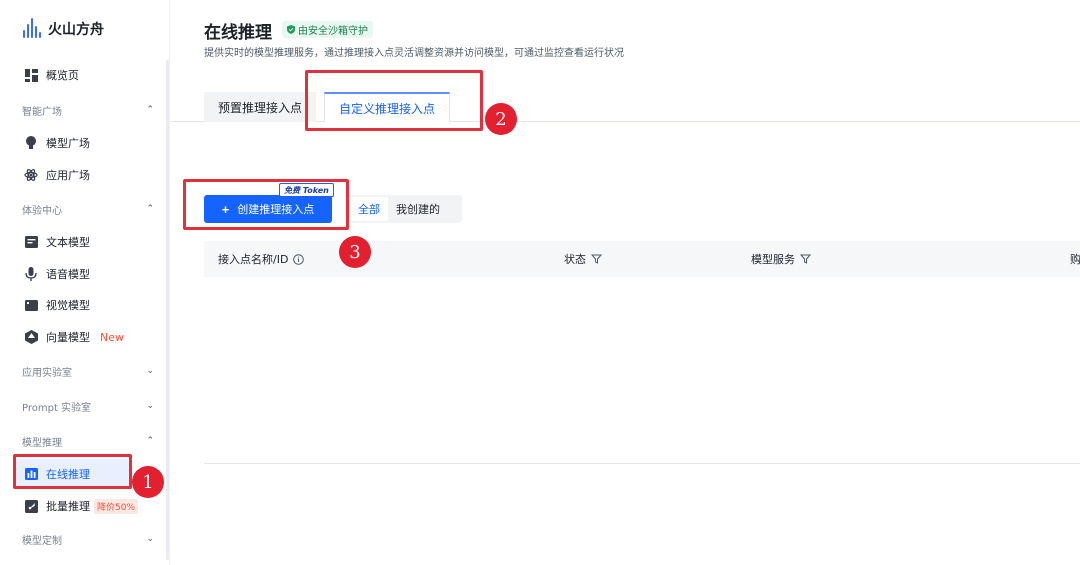 The image size is (1080, 565). What do you see at coordinates (57, 408) in the screenshot?
I see `sidebar-group-label: Prompt 实验室` at bounding box center [57, 408].